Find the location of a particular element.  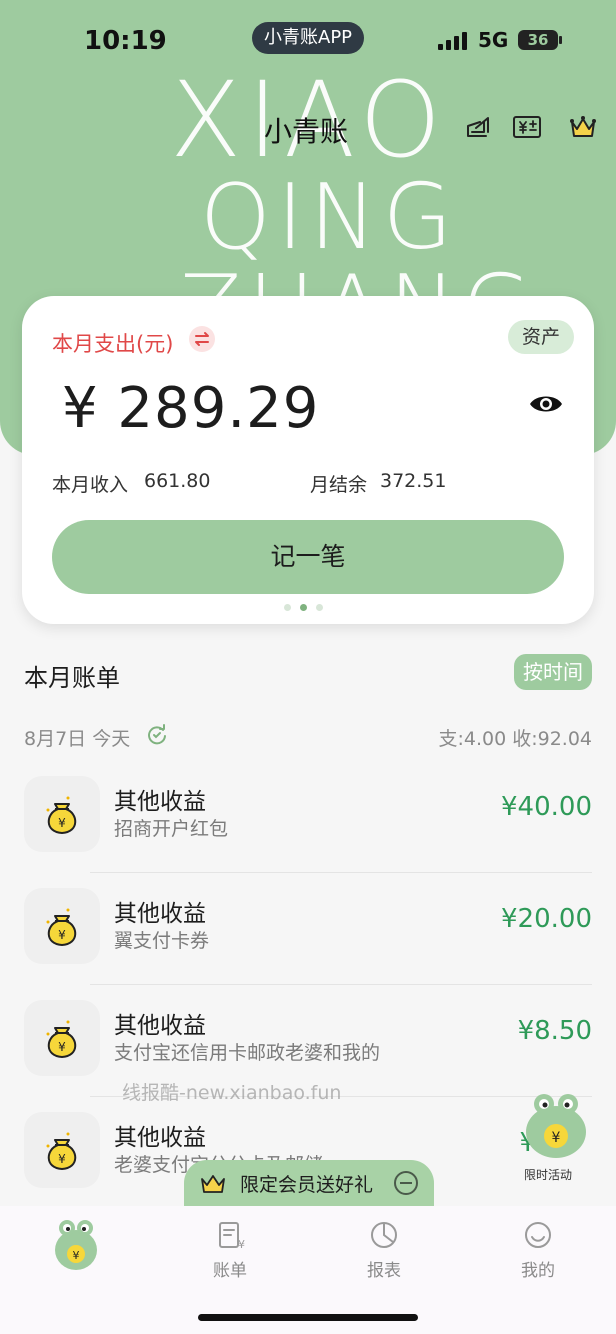

mascot-activity-icon: ¥ is located at coordinates (556, 1124).